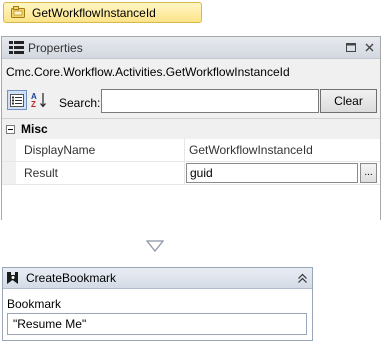  What do you see at coordinates (155, 246) in the screenshot?
I see `flow-arrow-icon` at bounding box center [155, 246].